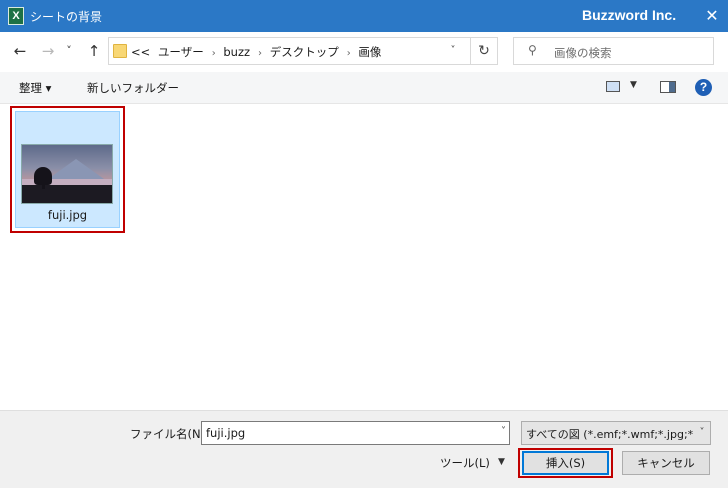  I want to click on help-icon: ?, so click(703, 87).